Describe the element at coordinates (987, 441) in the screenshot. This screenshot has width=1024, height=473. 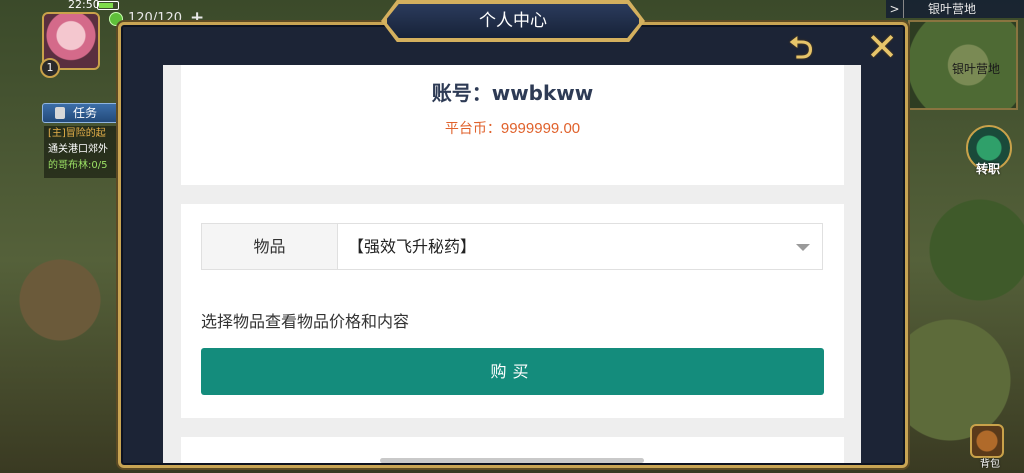
I see `backpack-button` at that location.